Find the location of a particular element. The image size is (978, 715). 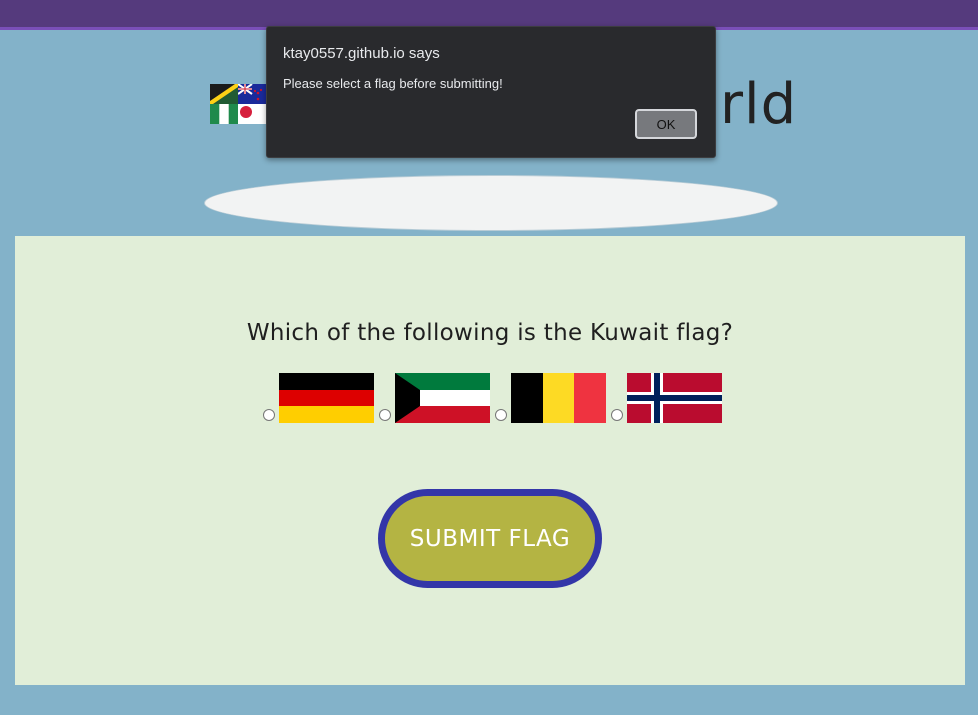

norway-flag-icon is located at coordinates (674, 398).